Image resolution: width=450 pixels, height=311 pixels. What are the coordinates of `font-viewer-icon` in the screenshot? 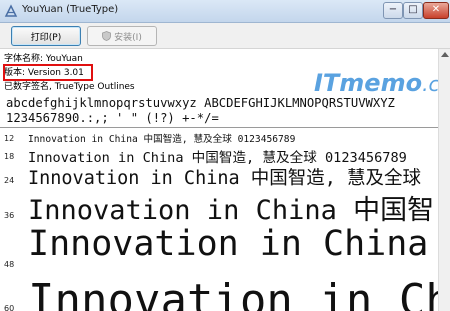 It's located at (11, 10).